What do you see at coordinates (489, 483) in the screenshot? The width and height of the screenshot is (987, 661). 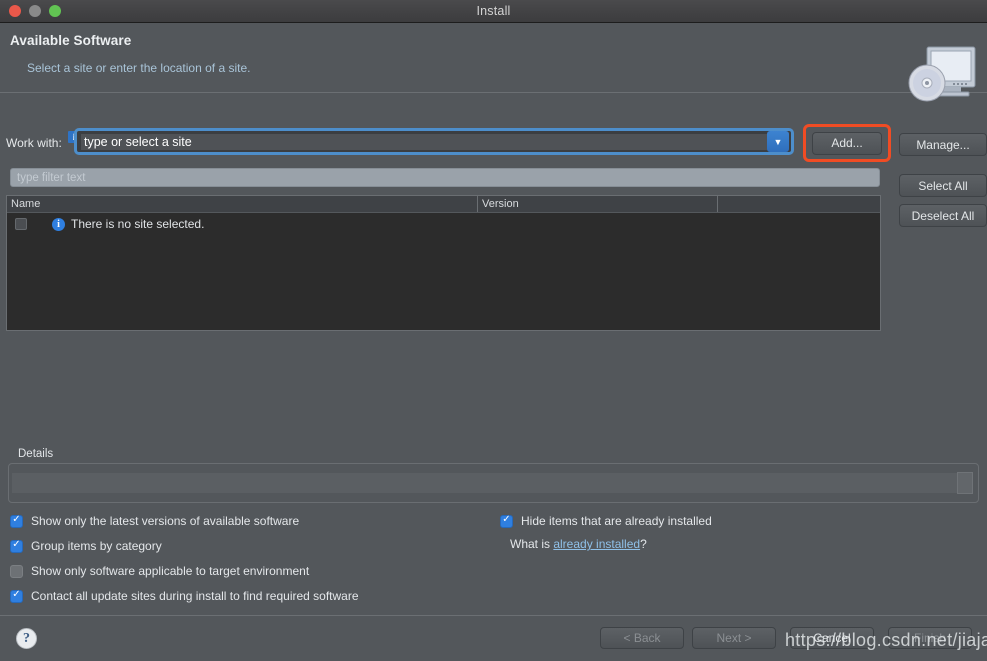 I see `details-content` at bounding box center [489, 483].